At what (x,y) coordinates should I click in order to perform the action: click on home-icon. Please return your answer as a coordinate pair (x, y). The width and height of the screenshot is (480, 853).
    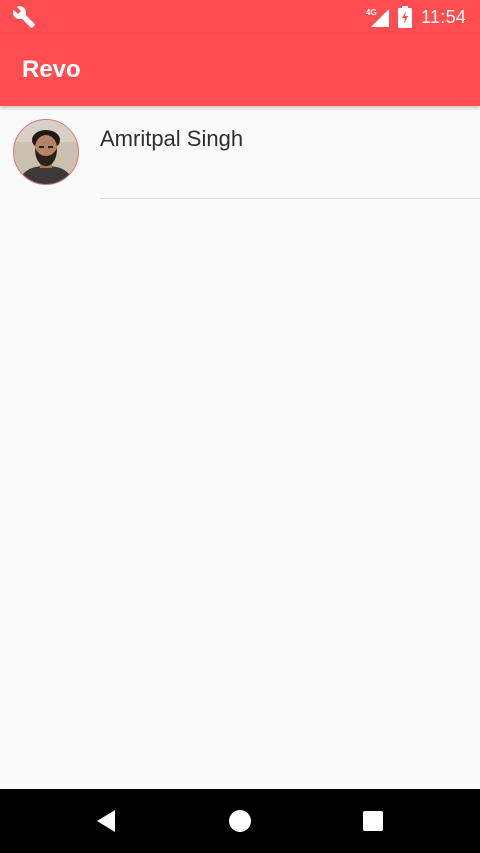
    Looking at the image, I should click on (240, 821).